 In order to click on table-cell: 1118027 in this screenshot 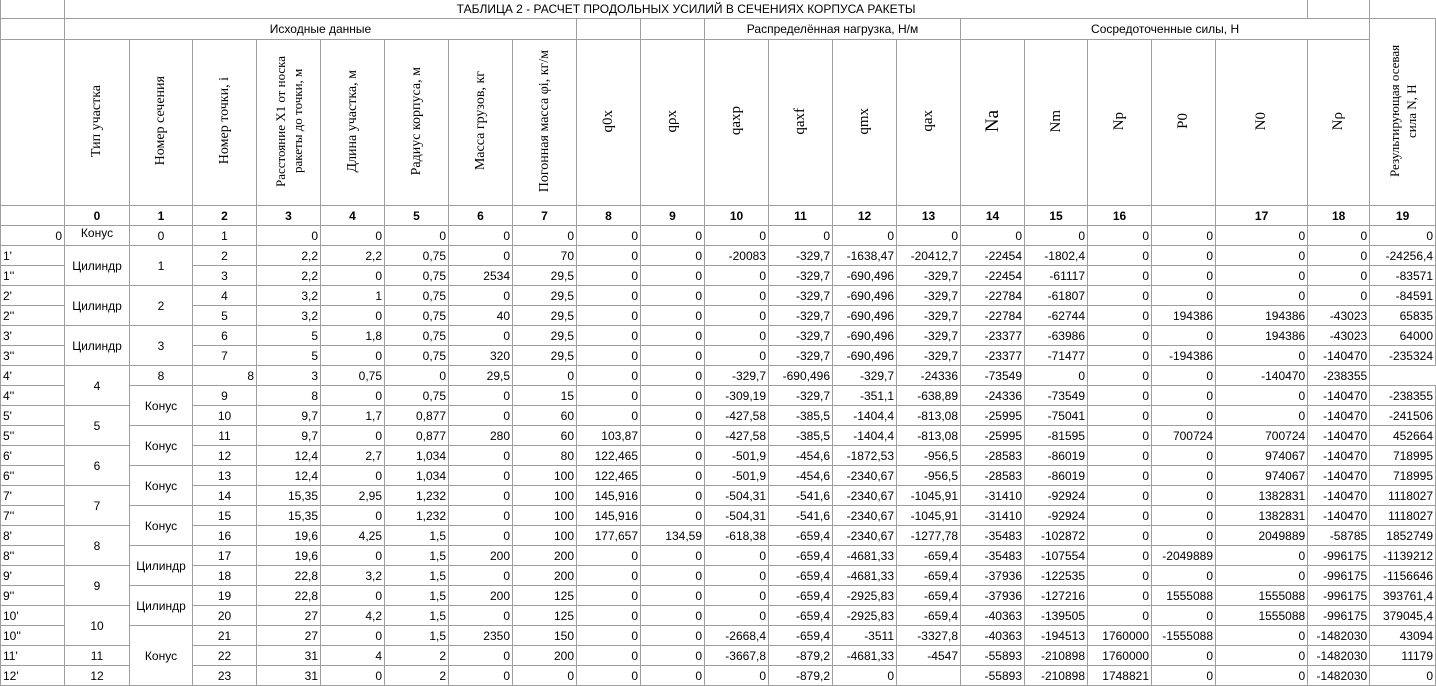, I will do `click(1402, 495)`.